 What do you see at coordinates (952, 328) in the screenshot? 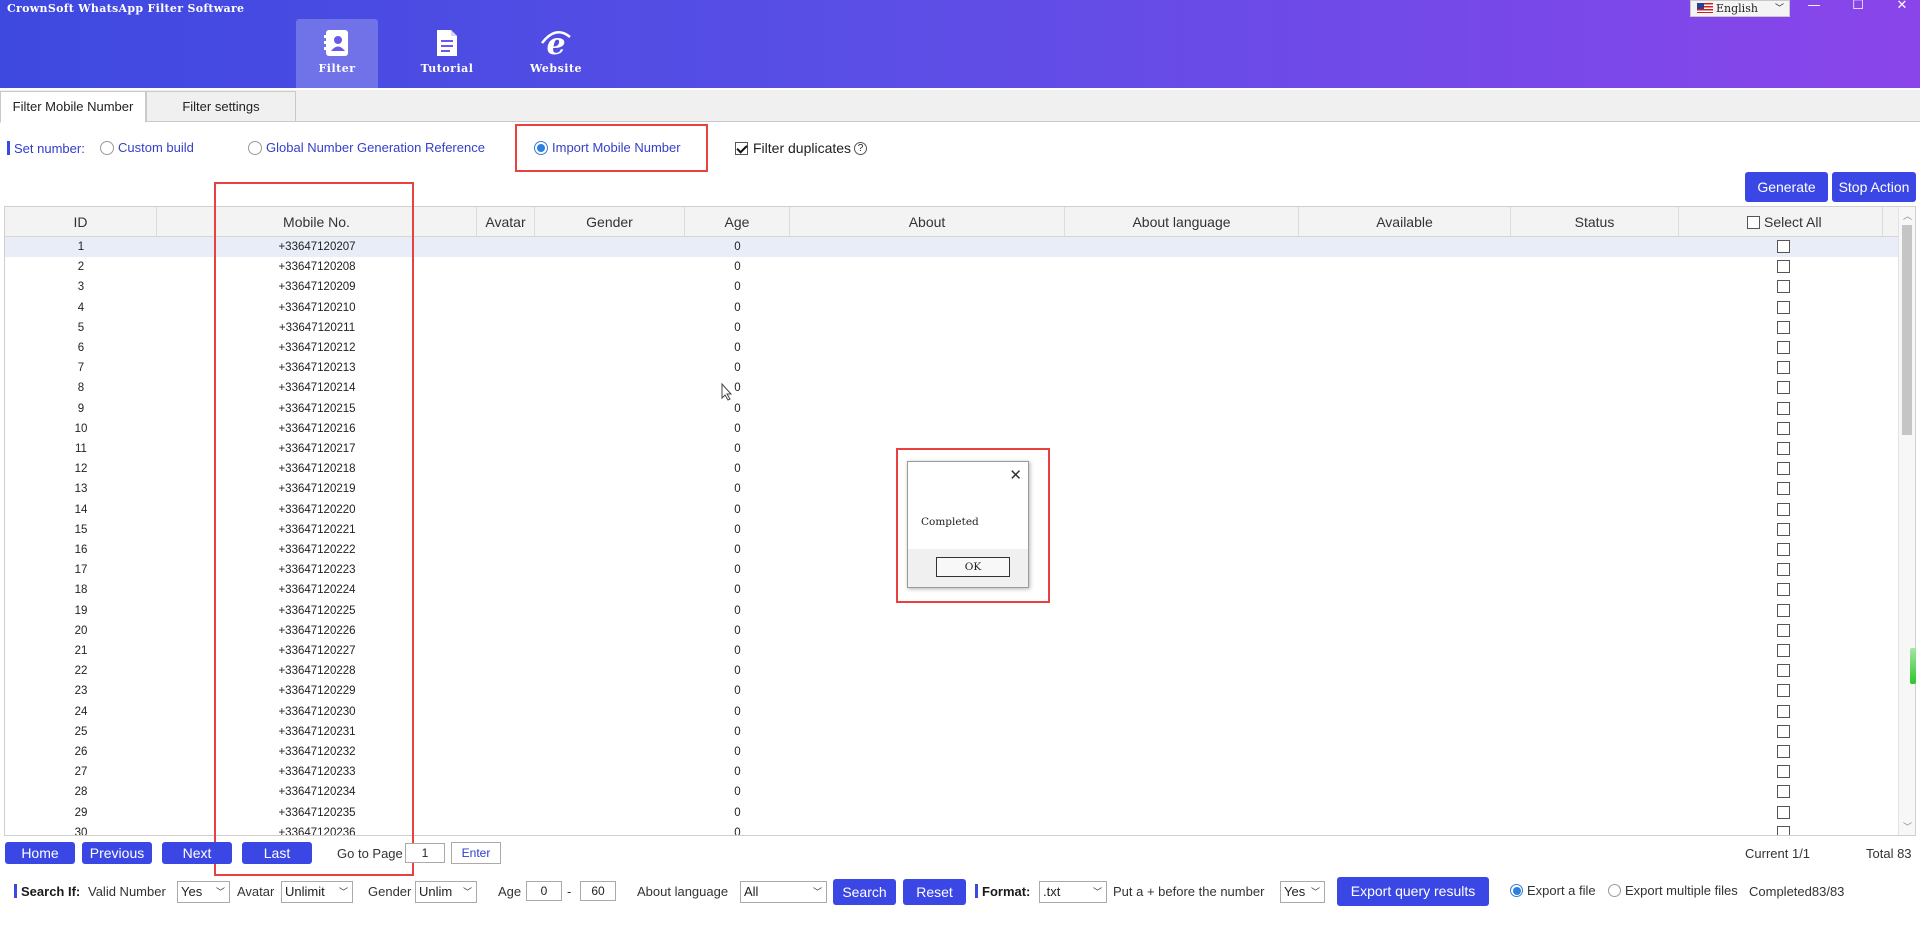
I see `table-row: 5 +33647120211 0` at bounding box center [952, 328].